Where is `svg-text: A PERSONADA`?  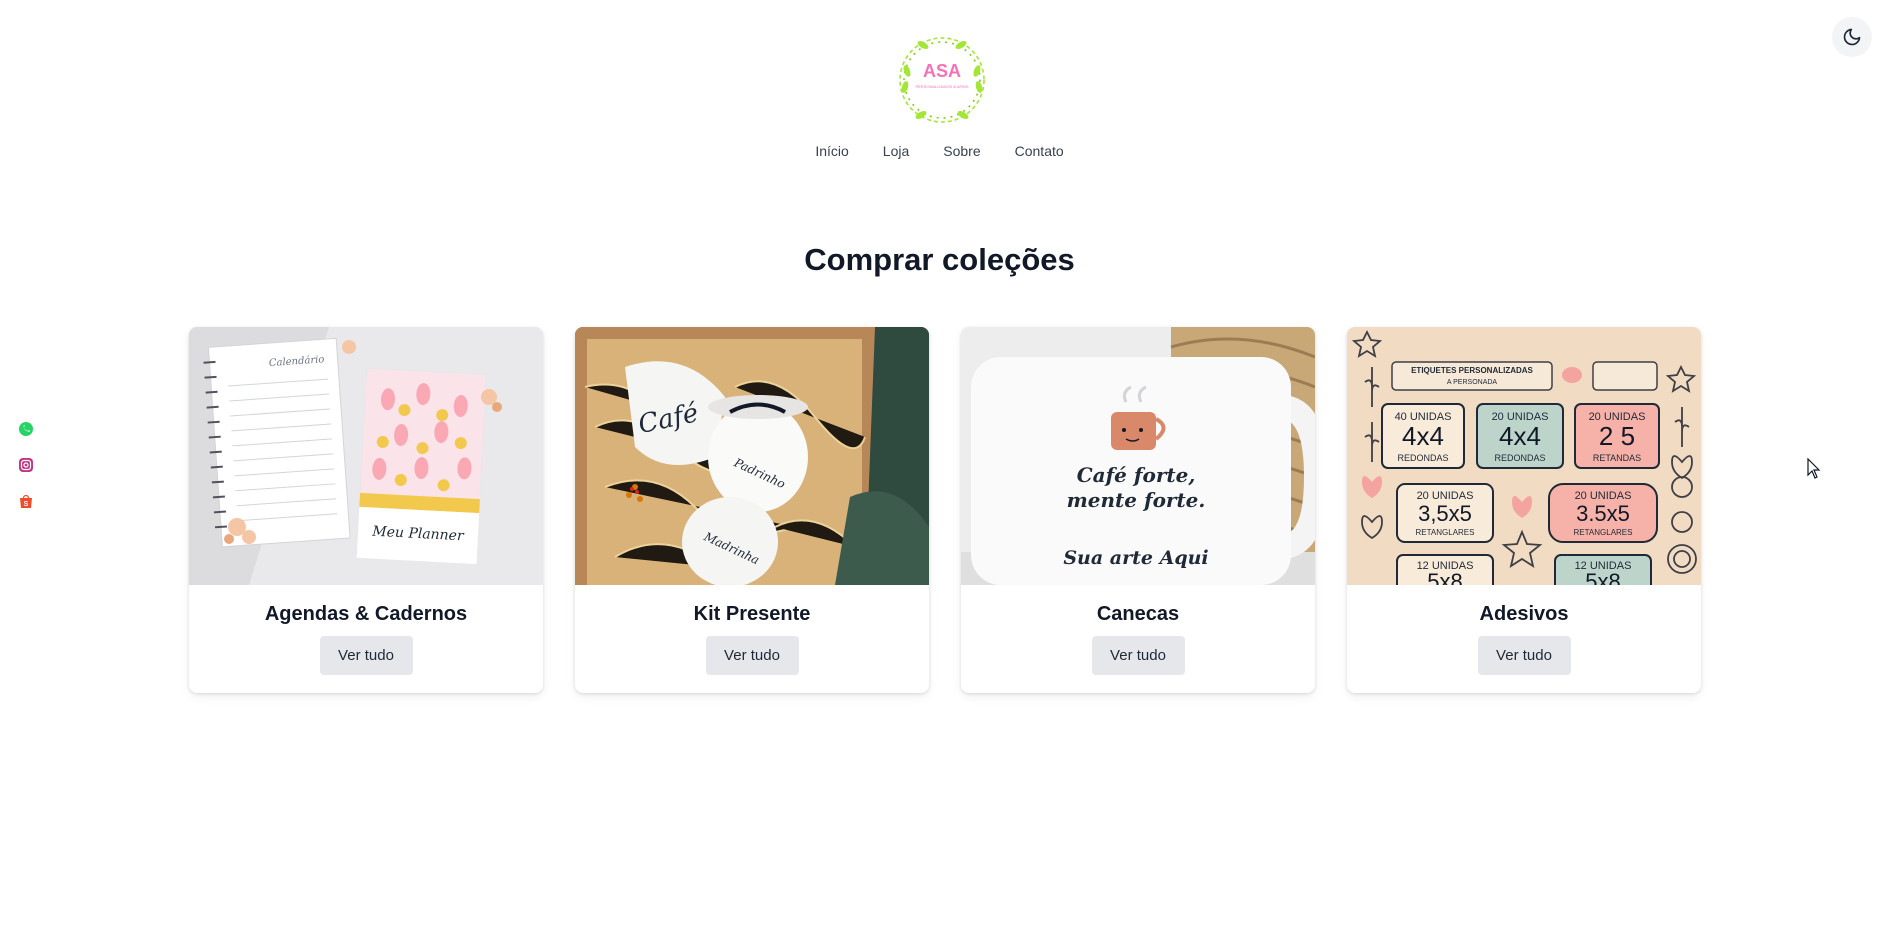
svg-text: A PERSONADA is located at coordinates (1472, 382).